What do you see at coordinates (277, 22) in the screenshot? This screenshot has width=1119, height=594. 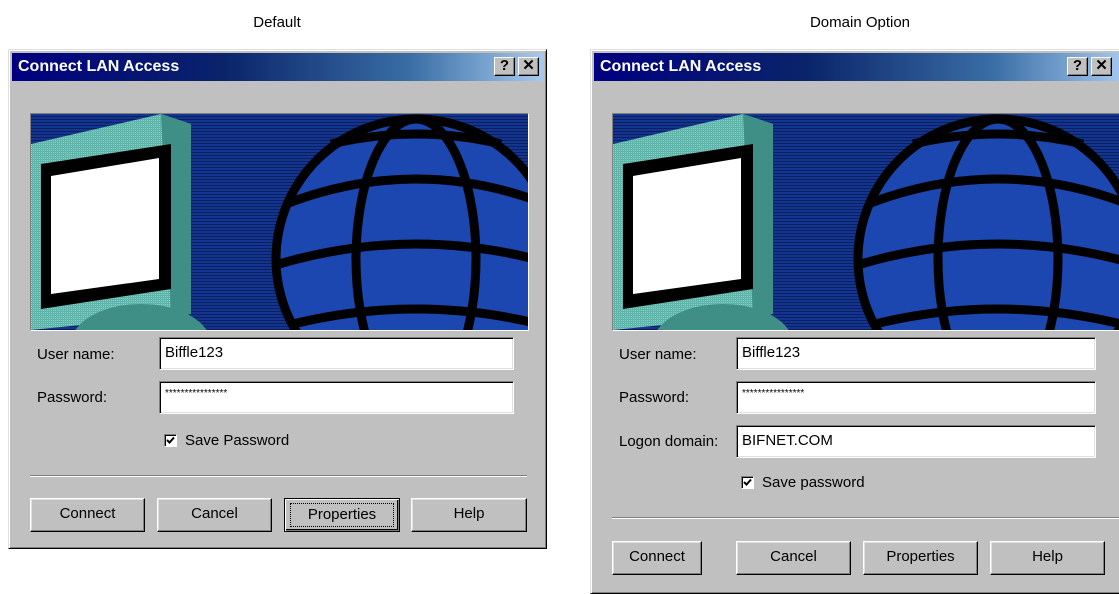 I see `caption-default: Default` at bounding box center [277, 22].